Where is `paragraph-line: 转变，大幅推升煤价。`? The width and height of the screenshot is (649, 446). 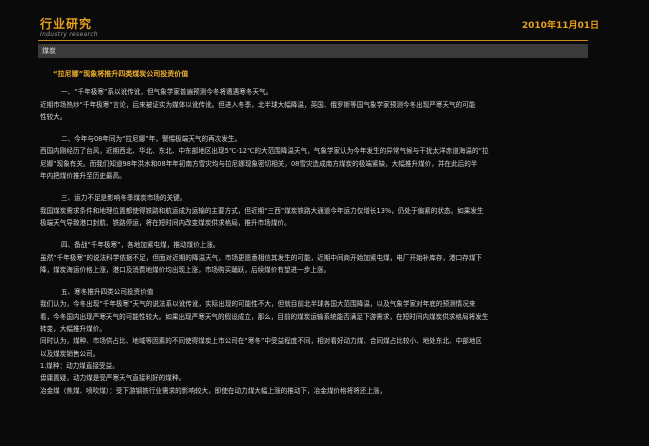
paragraph-line: 转变，大幅推升煤价。 is located at coordinates (73, 329).